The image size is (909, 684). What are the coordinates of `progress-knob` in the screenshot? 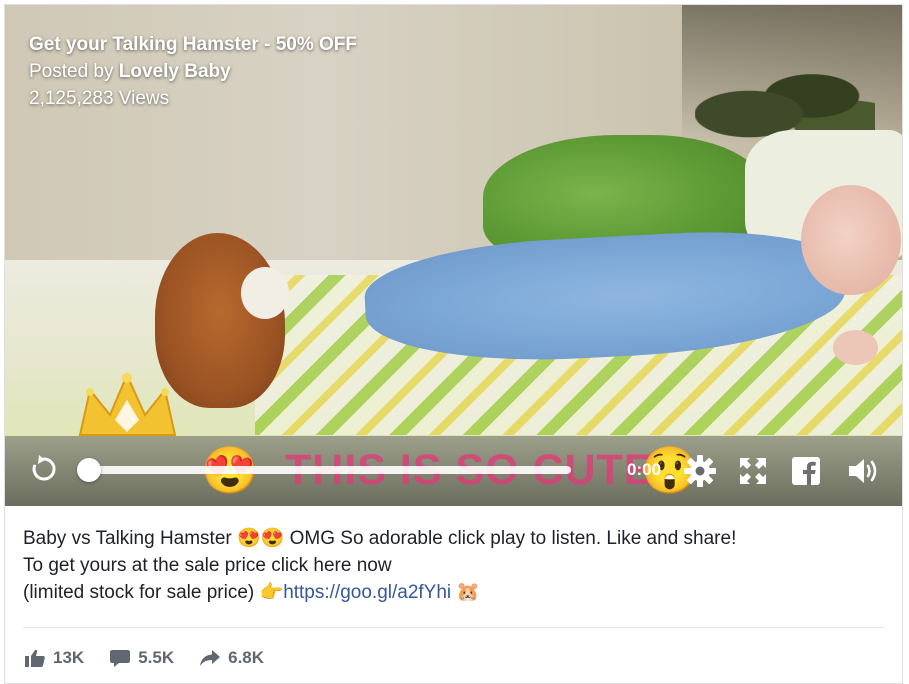 It's located at (89, 470).